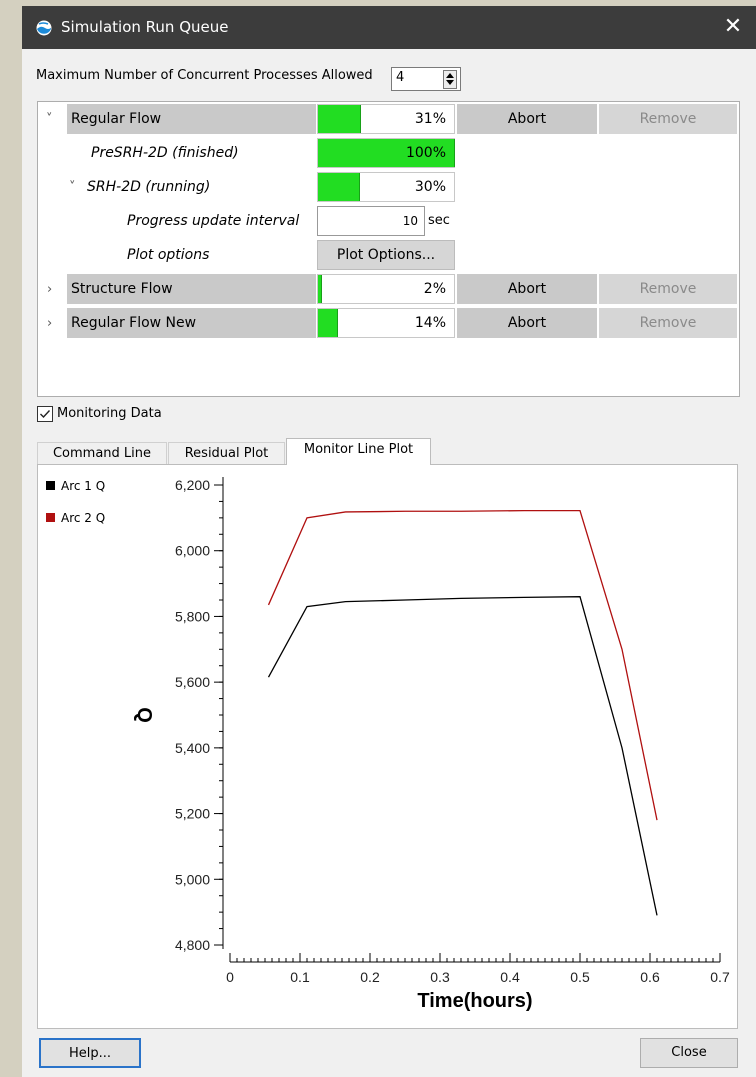  I want to click on spin-up-icon, so click(450, 75).